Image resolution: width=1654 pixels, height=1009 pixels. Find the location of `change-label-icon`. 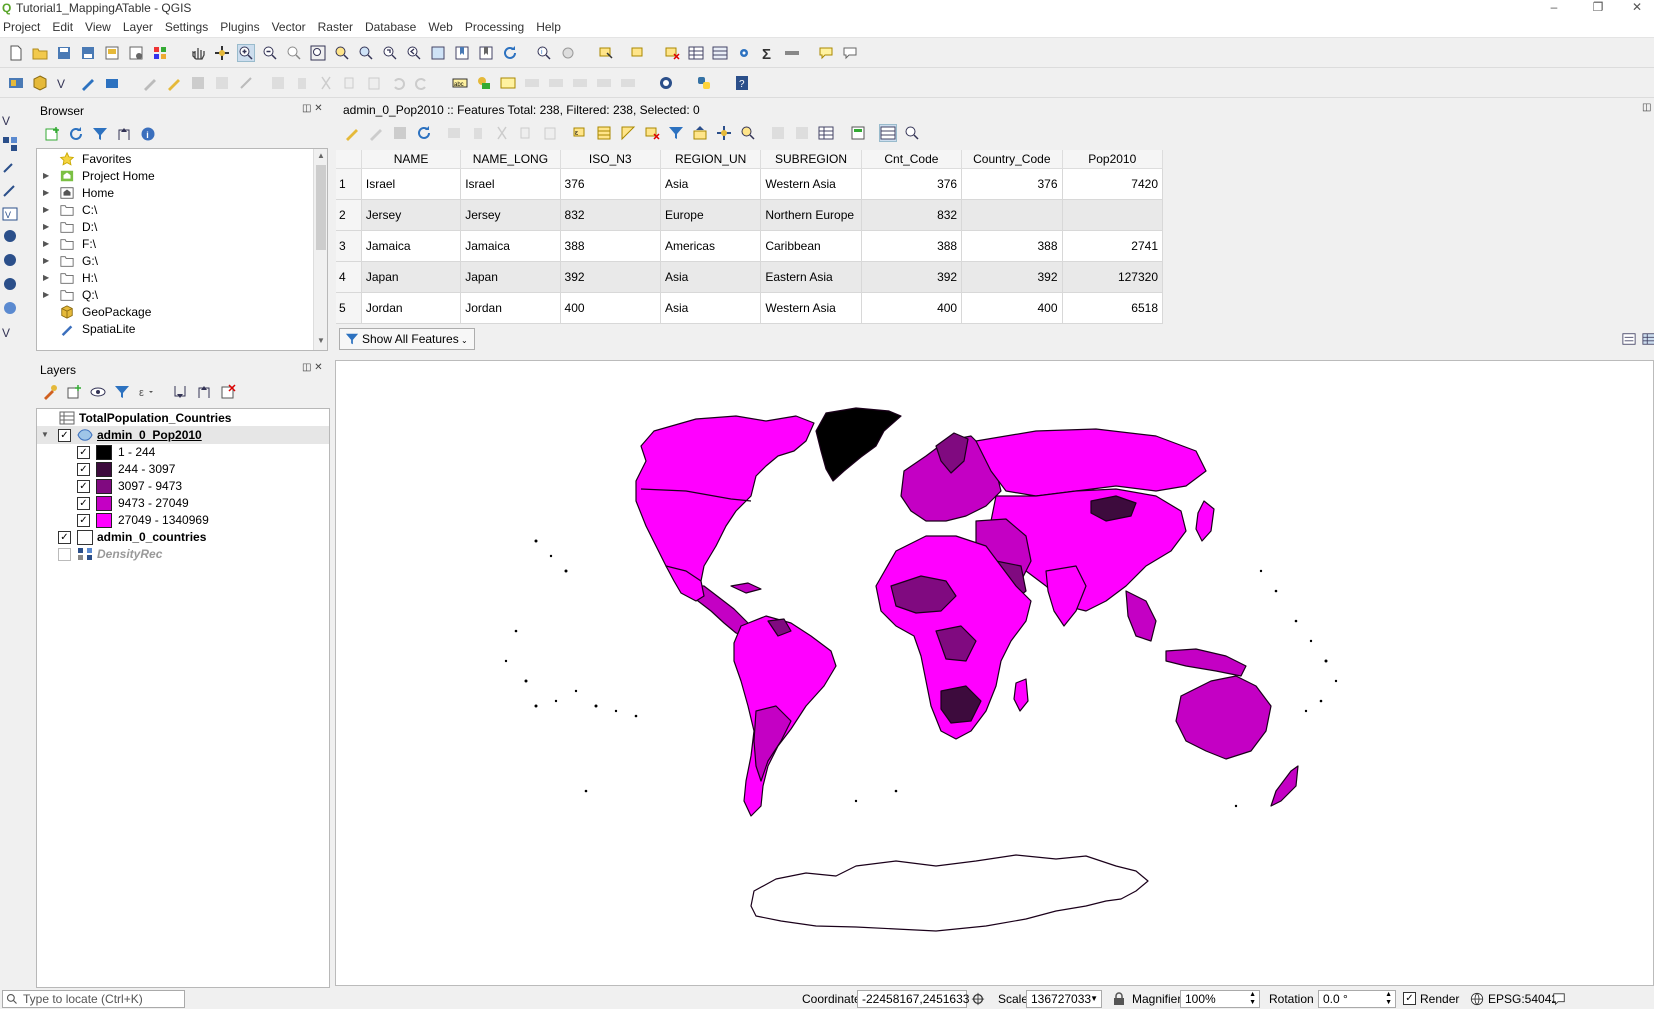

change-label-icon is located at coordinates (628, 83).